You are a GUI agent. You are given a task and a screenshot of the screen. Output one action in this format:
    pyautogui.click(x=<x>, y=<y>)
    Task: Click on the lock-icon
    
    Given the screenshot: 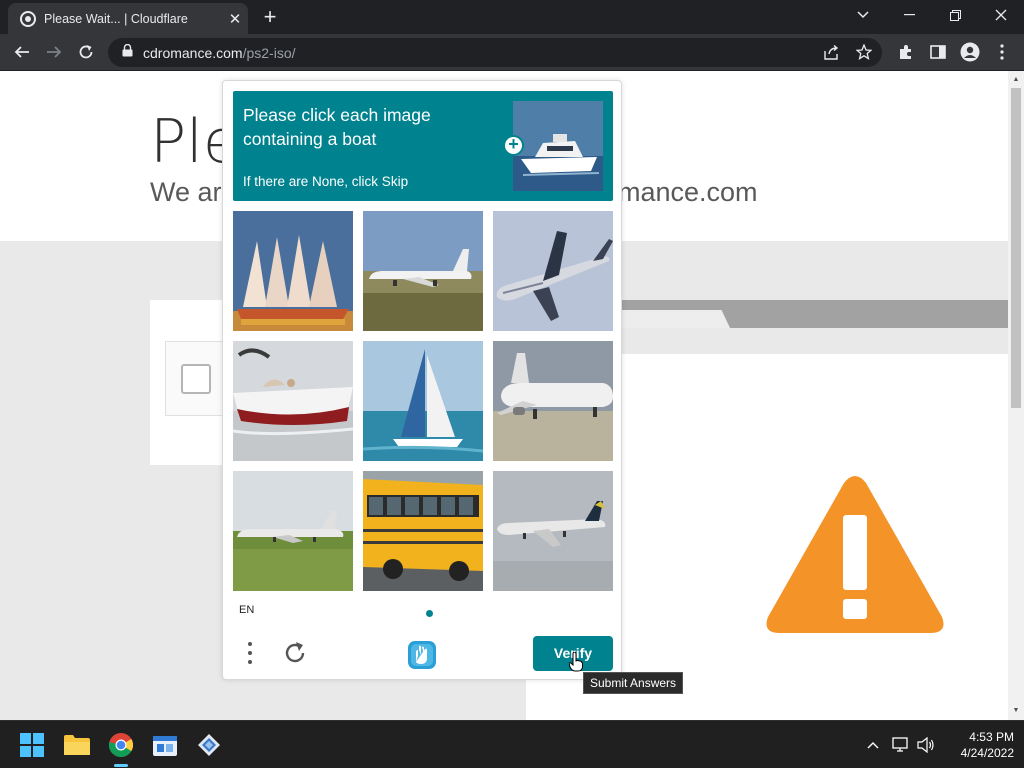 What is the action you would take?
    pyautogui.click(x=127, y=52)
    